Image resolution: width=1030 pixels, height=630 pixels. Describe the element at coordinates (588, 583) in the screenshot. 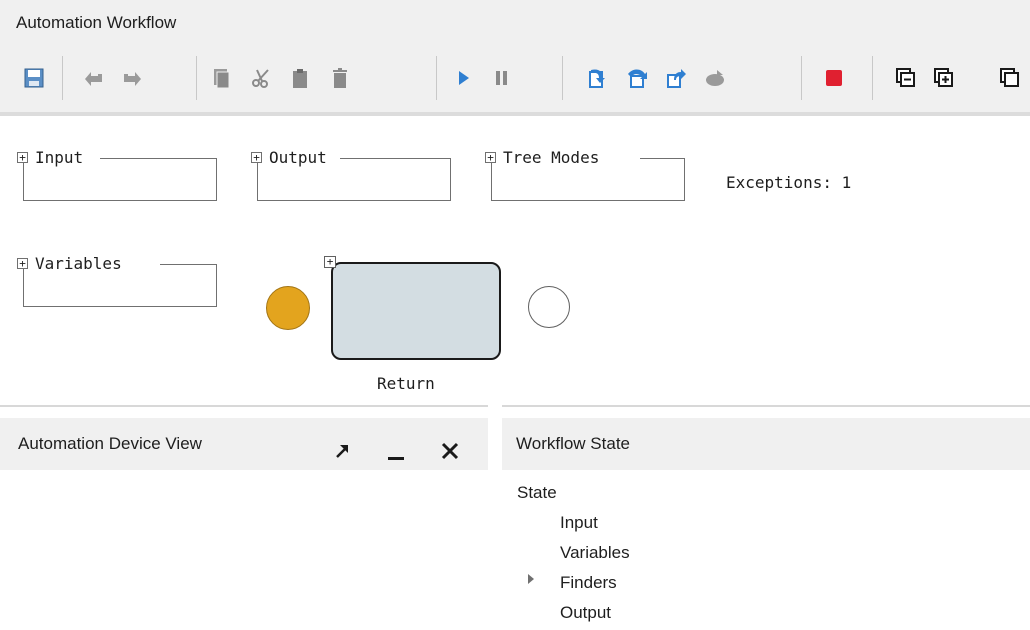

I see `tree-item-finders: Finders` at that location.